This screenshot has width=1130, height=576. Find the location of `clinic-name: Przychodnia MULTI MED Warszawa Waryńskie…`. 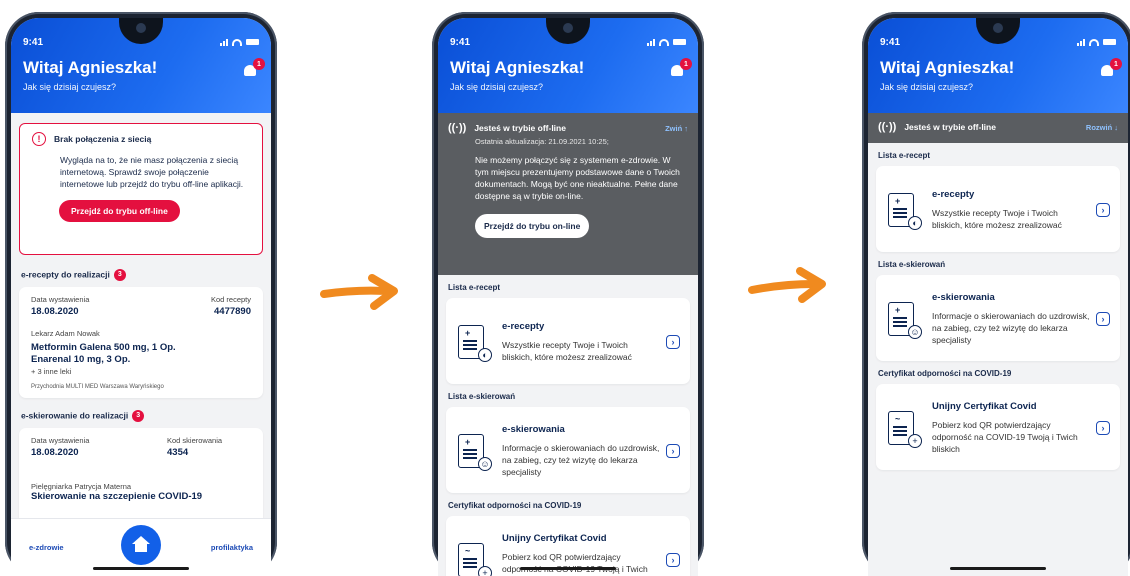

clinic-name: Przychodnia MULTI MED Warszawa Waryńskie… is located at coordinates (97, 387).